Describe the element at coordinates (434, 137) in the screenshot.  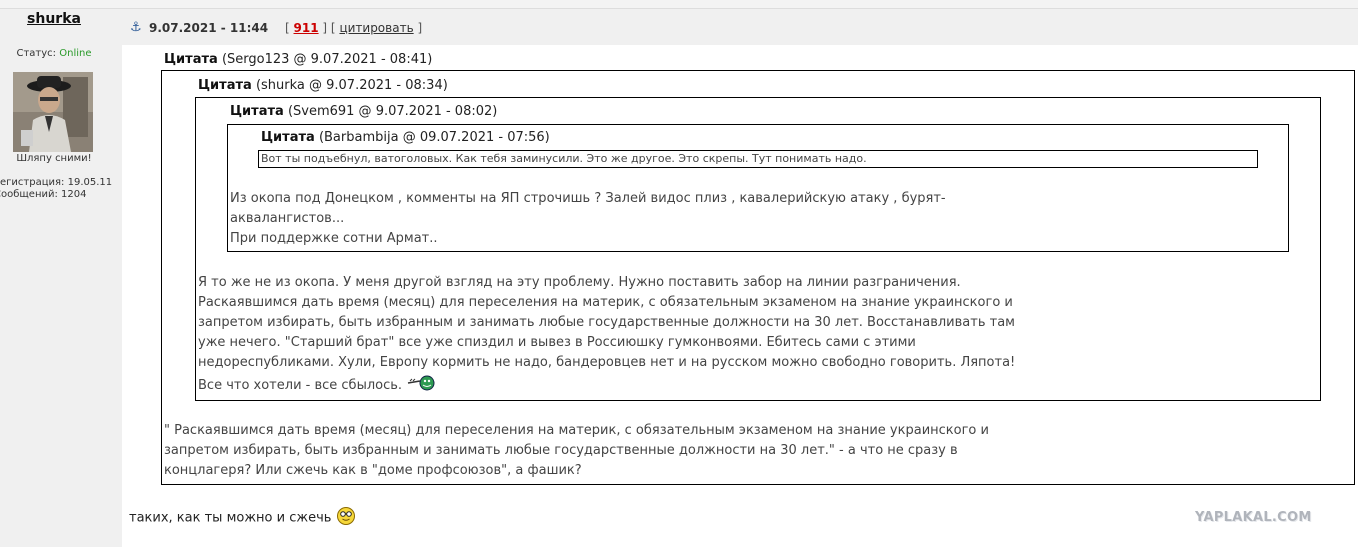
I see `quote-author: (Barbambija @ 09.07.2021 - 07:56)` at that location.